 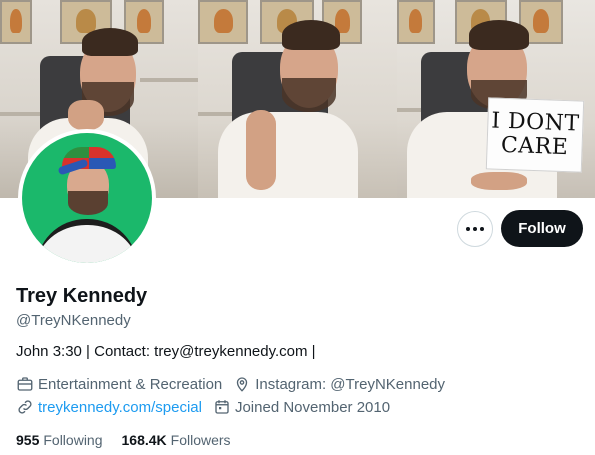 What do you see at coordinates (88, 203) in the screenshot?
I see `avatar-beard` at bounding box center [88, 203].